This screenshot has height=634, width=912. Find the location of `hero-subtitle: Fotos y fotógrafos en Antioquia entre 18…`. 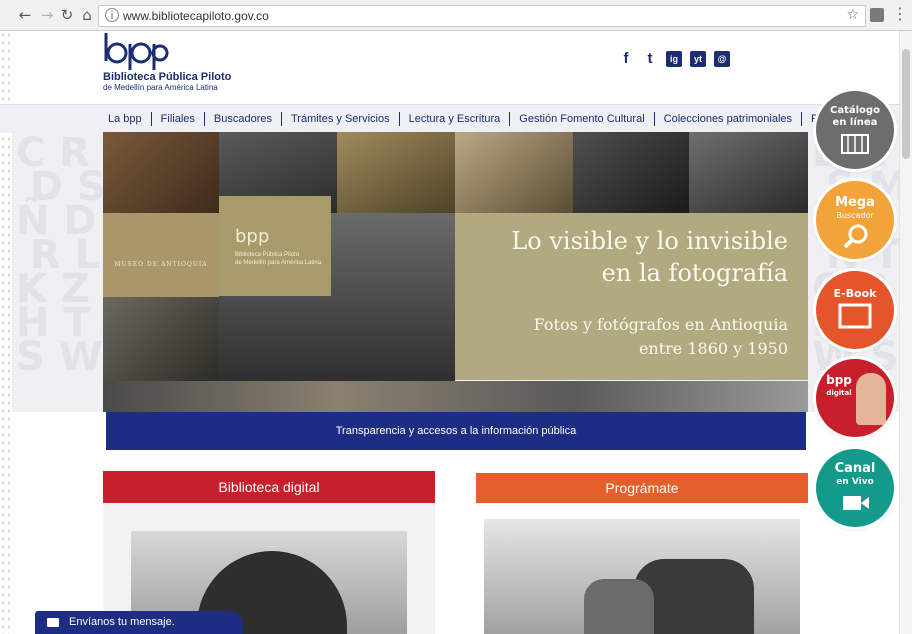

hero-subtitle: Fotos y fotógrafos en Antioquia entre 18… is located at coordinates (660, 336).